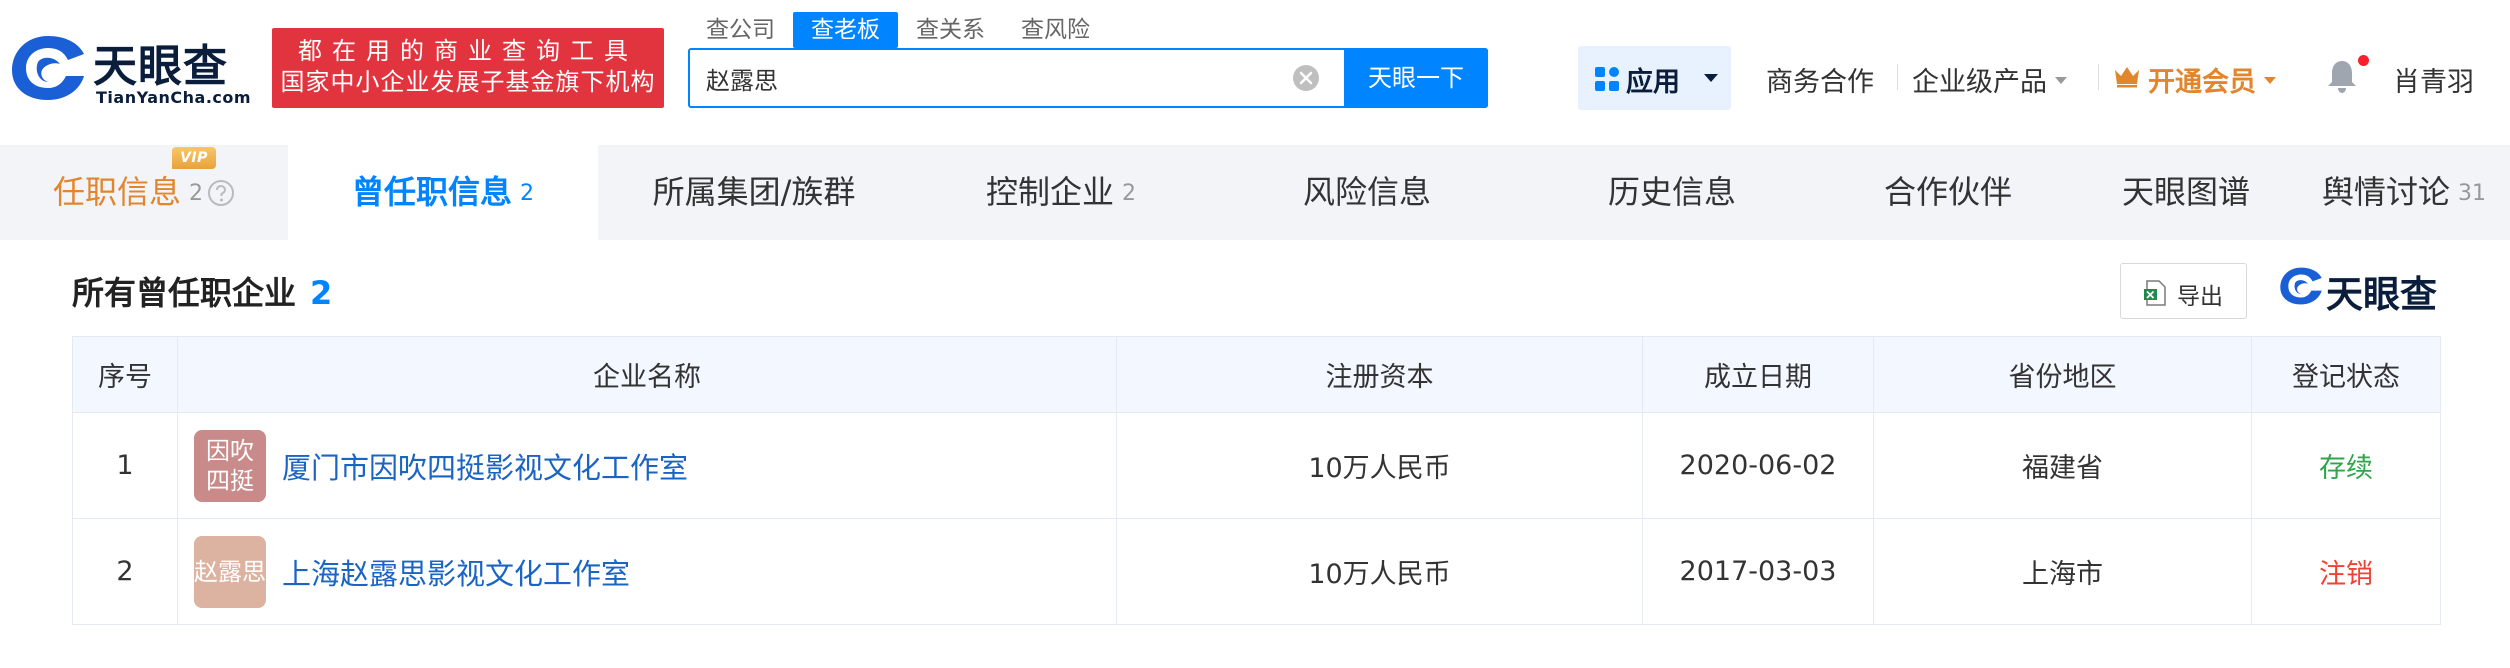 The width and height of the screenshot is (2510, 668). I want to click on tab-group: 所属集团/族群, so click(754, 192).